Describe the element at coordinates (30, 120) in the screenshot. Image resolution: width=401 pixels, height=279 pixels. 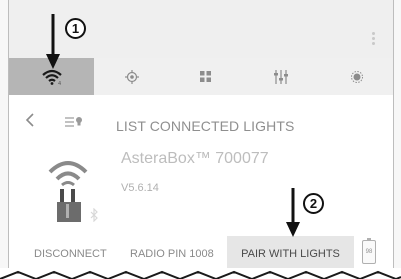
I see `back-arrow-icon` at that location.